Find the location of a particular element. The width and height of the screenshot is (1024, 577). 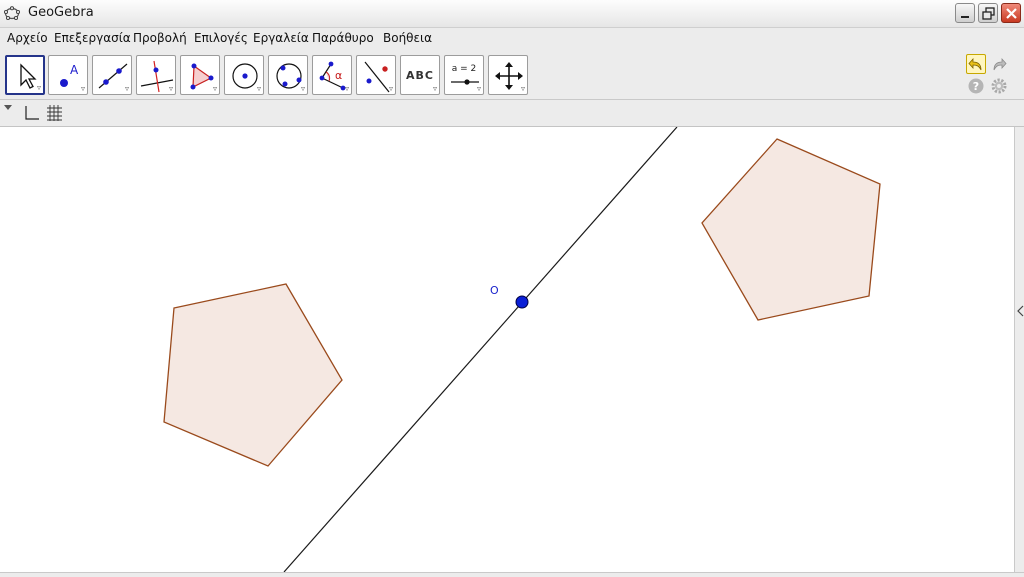

tool-angle: α ▿ is located at coordinates (332, 75).